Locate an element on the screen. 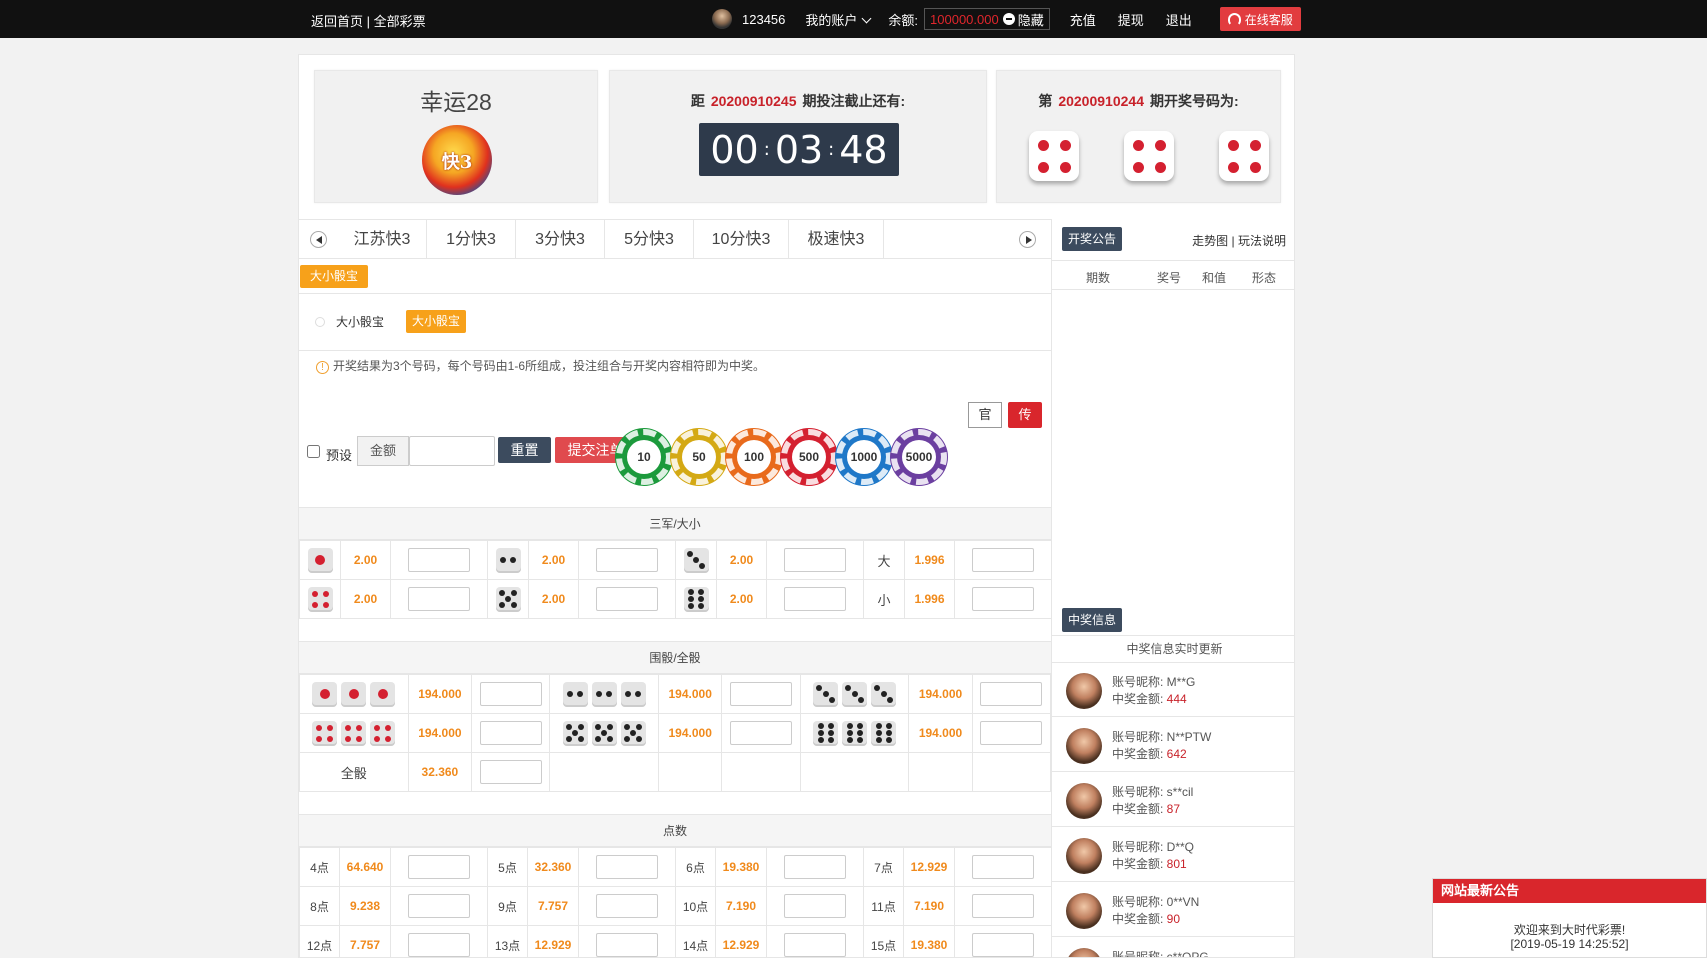 The width and height of the screenshot is (1707, 958). die-6-icon is located at coordinates (884, 733).